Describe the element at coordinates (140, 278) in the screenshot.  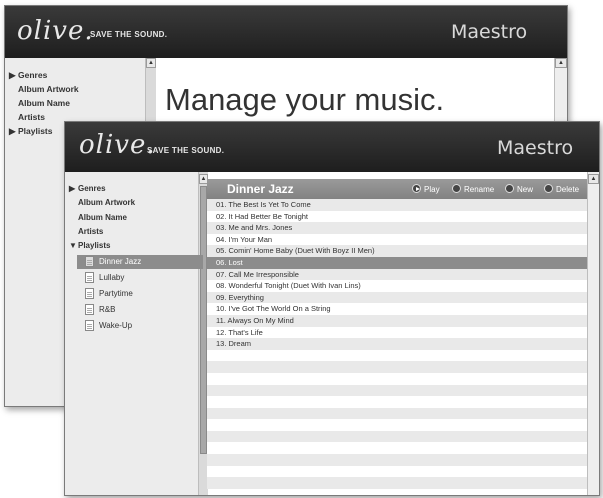
I see `playlist-item-lullaby: Lullaby` at that location.